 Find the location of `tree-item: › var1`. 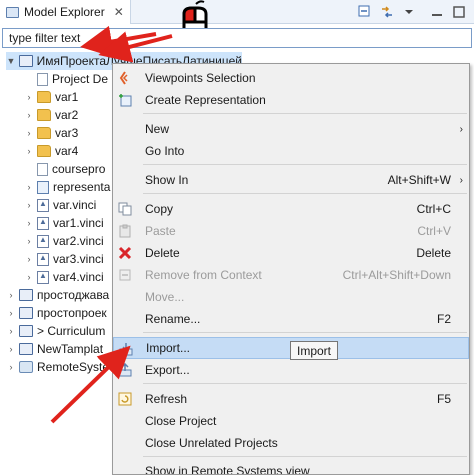

tree-item: › var1 is located at coordinates (51, 97).